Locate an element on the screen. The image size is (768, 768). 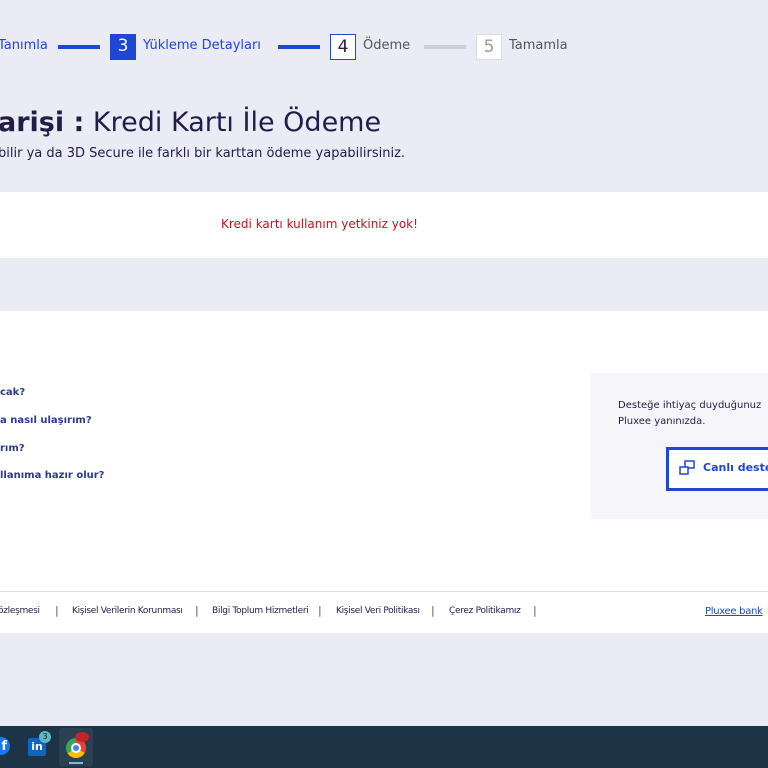
active-indicator is located at coordinates (76, 763).